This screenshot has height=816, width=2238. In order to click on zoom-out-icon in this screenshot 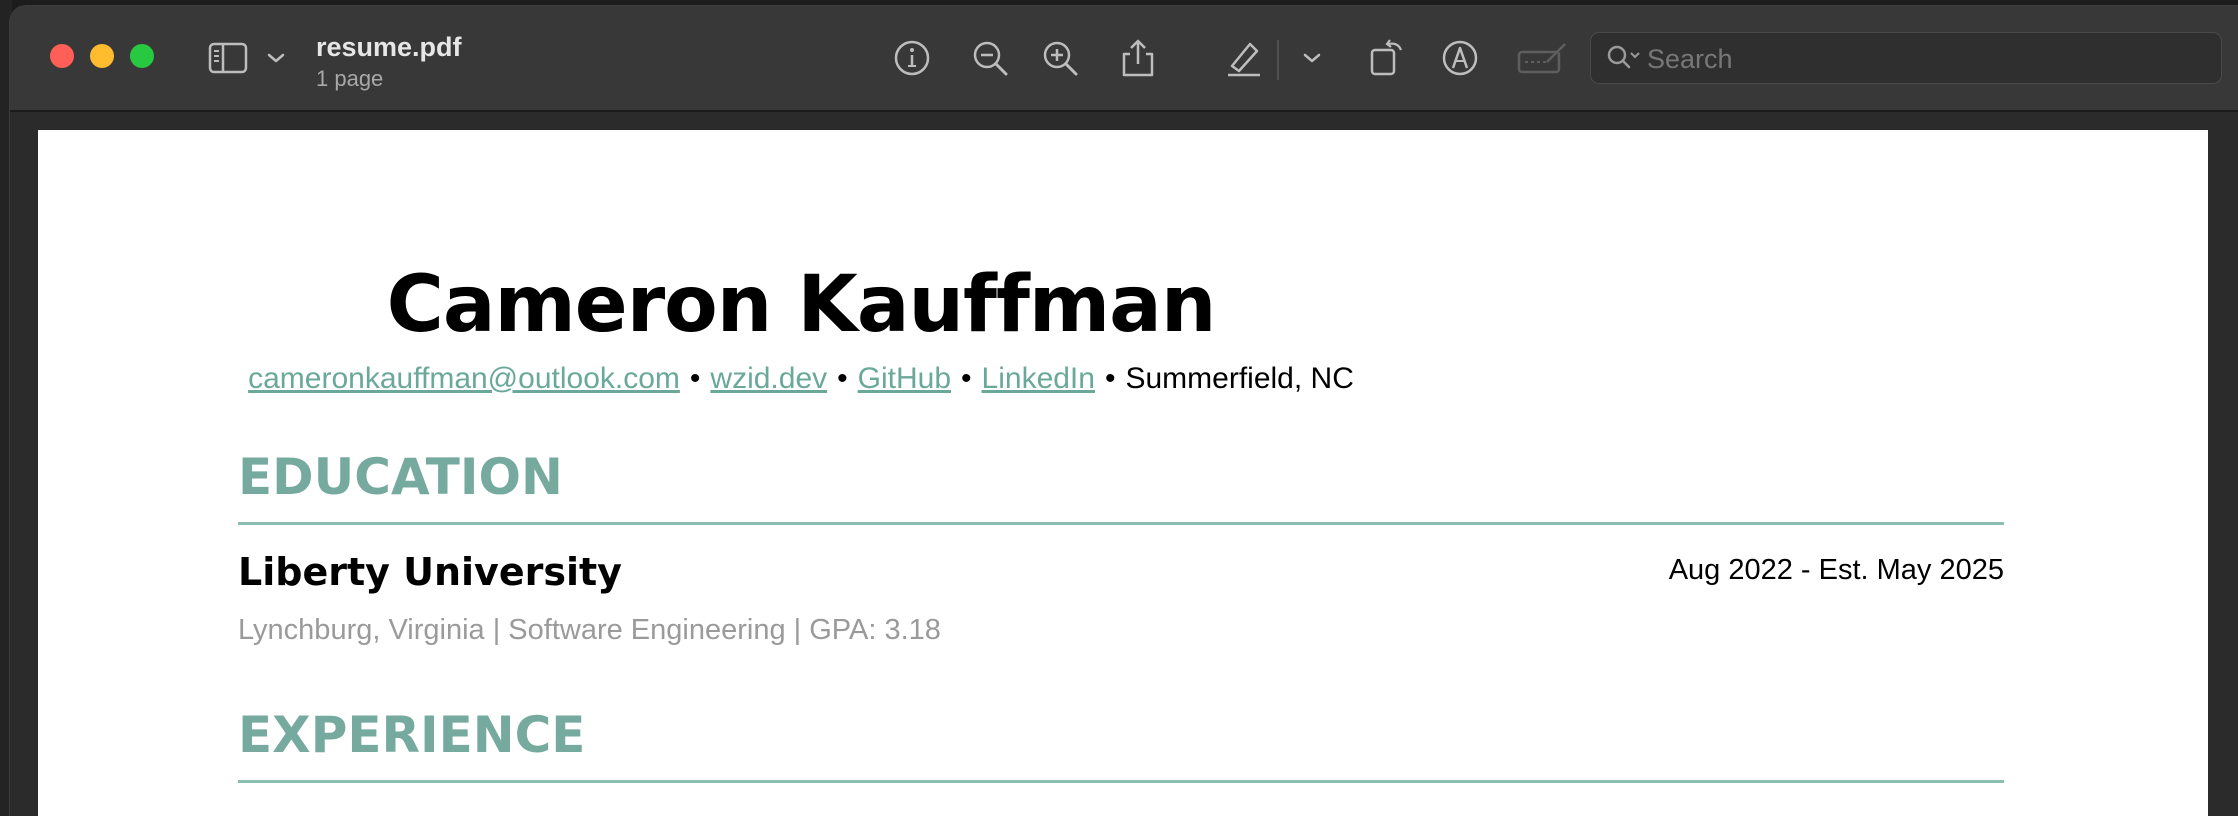, I will do `click(990, 58)`.